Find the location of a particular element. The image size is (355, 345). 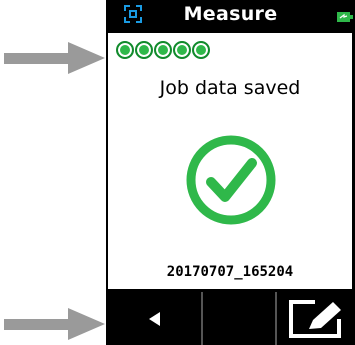

softkey-bar is located at coordinates (230, 317).